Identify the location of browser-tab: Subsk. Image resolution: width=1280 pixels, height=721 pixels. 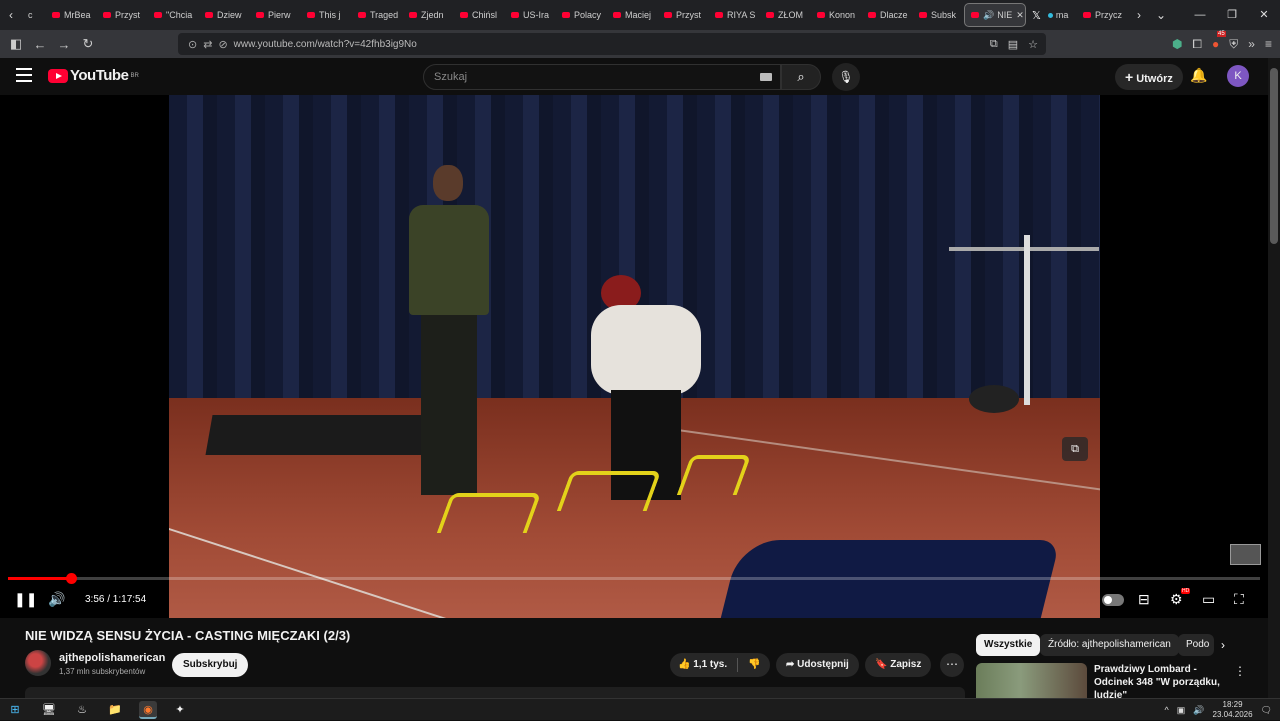
(938, 15).